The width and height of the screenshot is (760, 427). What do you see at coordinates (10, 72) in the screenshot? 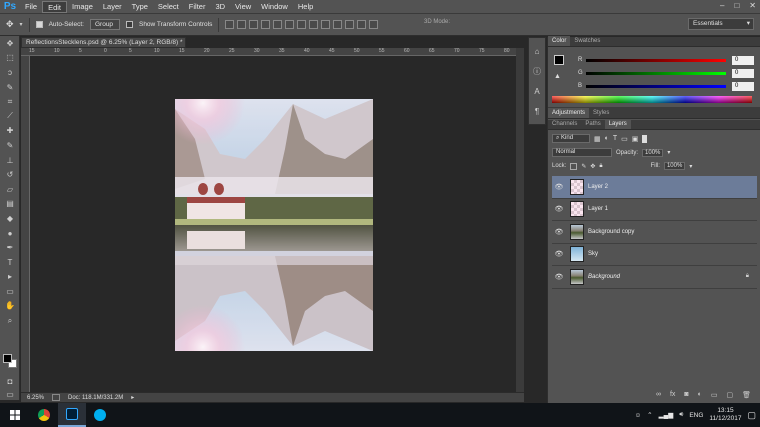
I see `lasso-tool-icon: ↄ` at bounding box center [10, 72].